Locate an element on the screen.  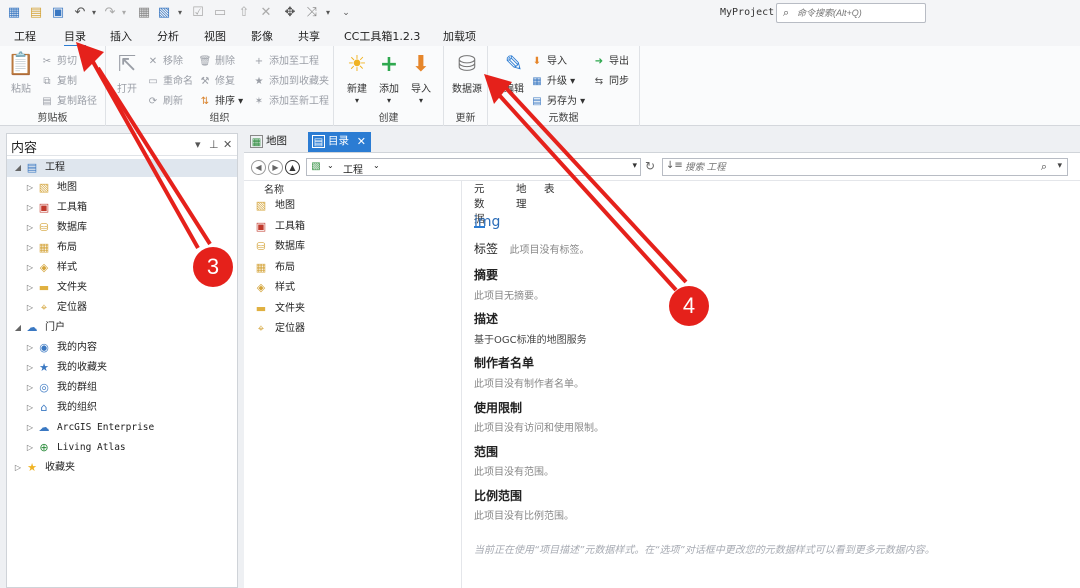
tab-table: 表 is located at coordinates (549, 188).